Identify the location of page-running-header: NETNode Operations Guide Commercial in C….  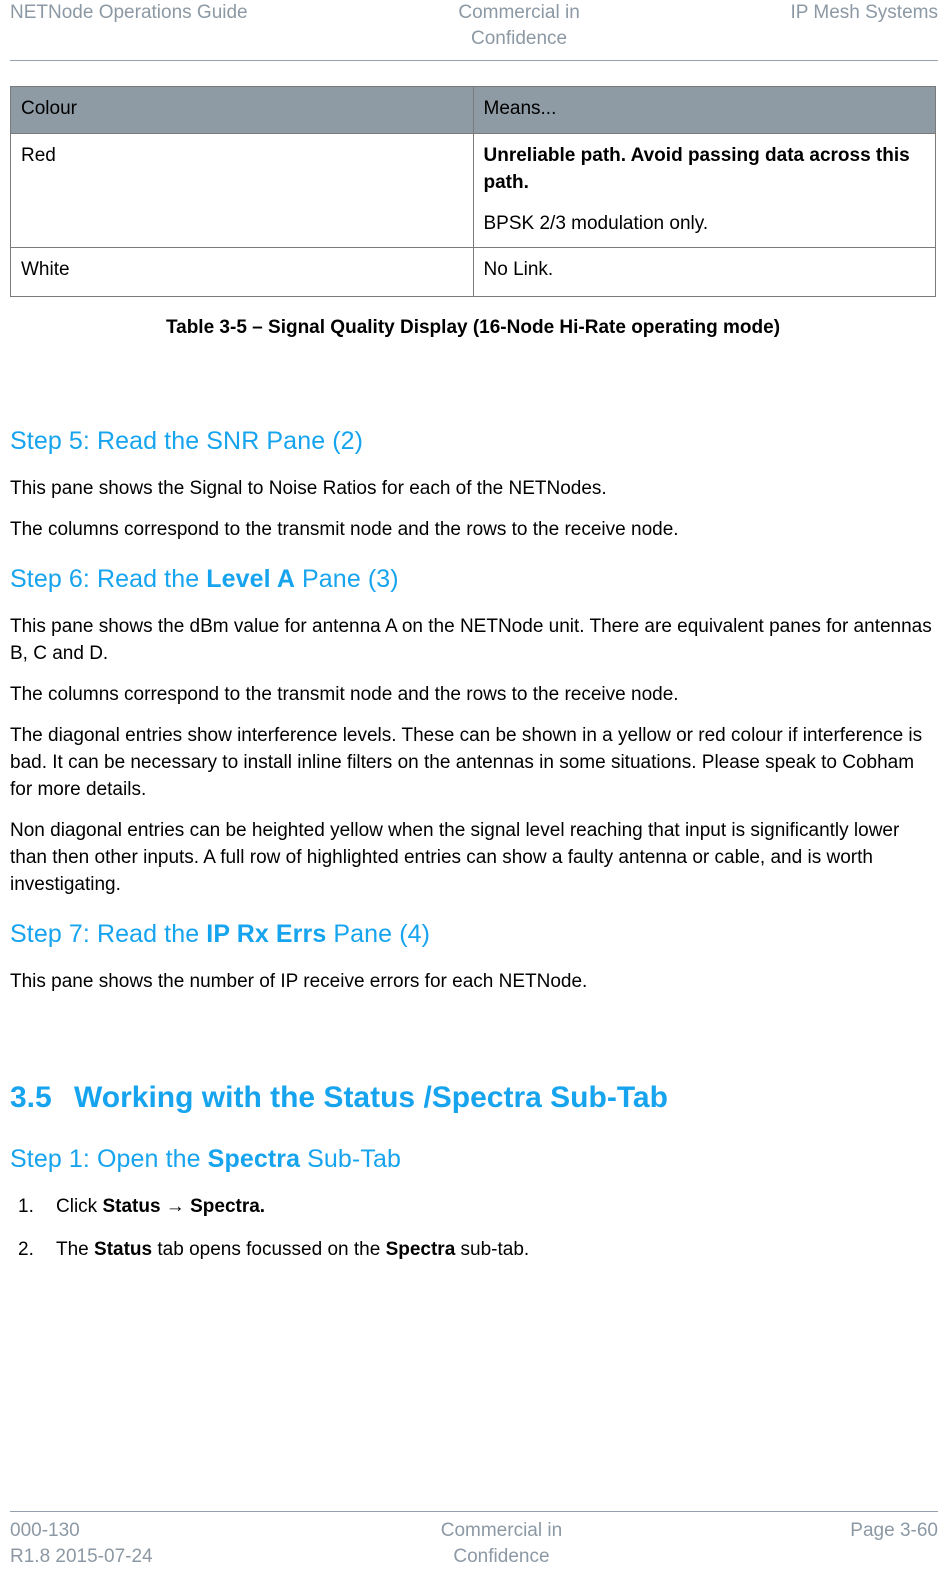
(474, 28).